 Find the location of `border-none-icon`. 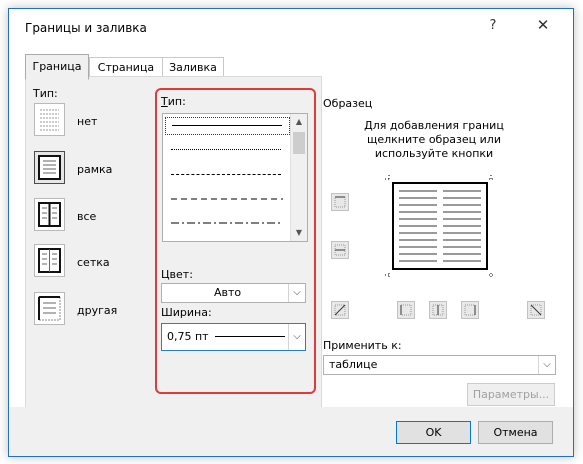

border-none-icon is located at coordinates (49, 120).